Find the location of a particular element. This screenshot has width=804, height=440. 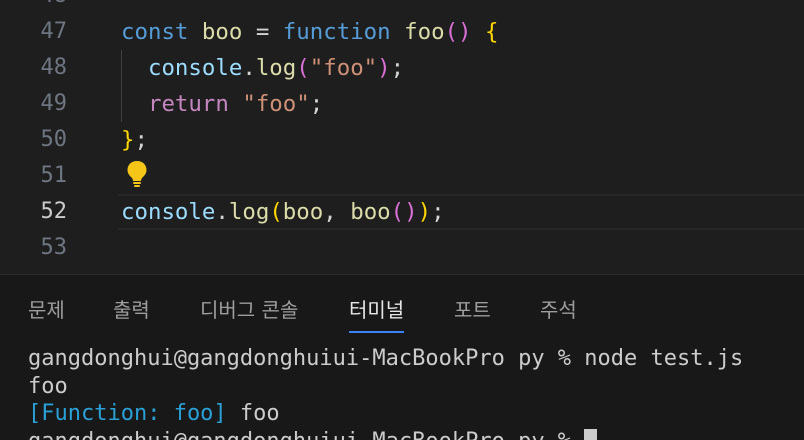

code-text: }; is located at coordinates (134, 140).